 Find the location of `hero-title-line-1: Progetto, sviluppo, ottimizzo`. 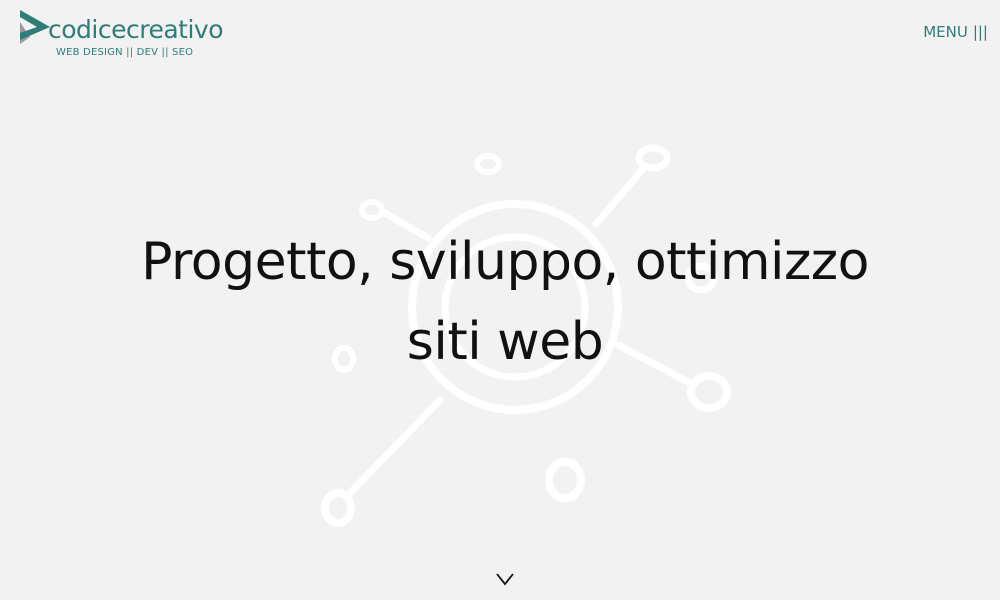

hero-title-line-1: Progetto, sviluppo, ottimizzo is located at coordinates (505, 262).